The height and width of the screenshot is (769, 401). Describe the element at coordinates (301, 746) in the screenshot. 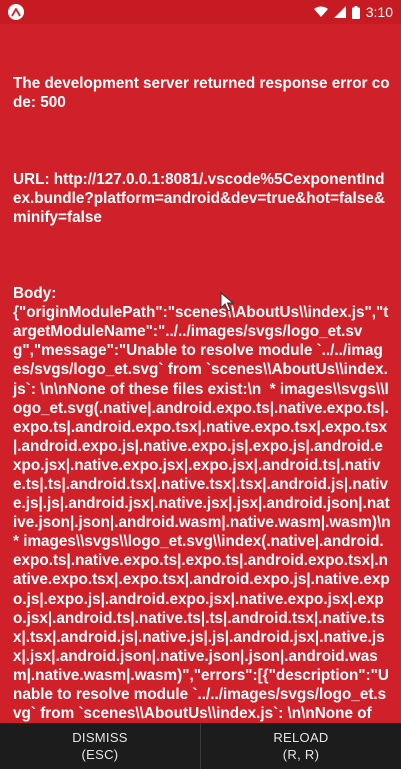

I see `reload-button: RELOAD (R, R)` at that location.